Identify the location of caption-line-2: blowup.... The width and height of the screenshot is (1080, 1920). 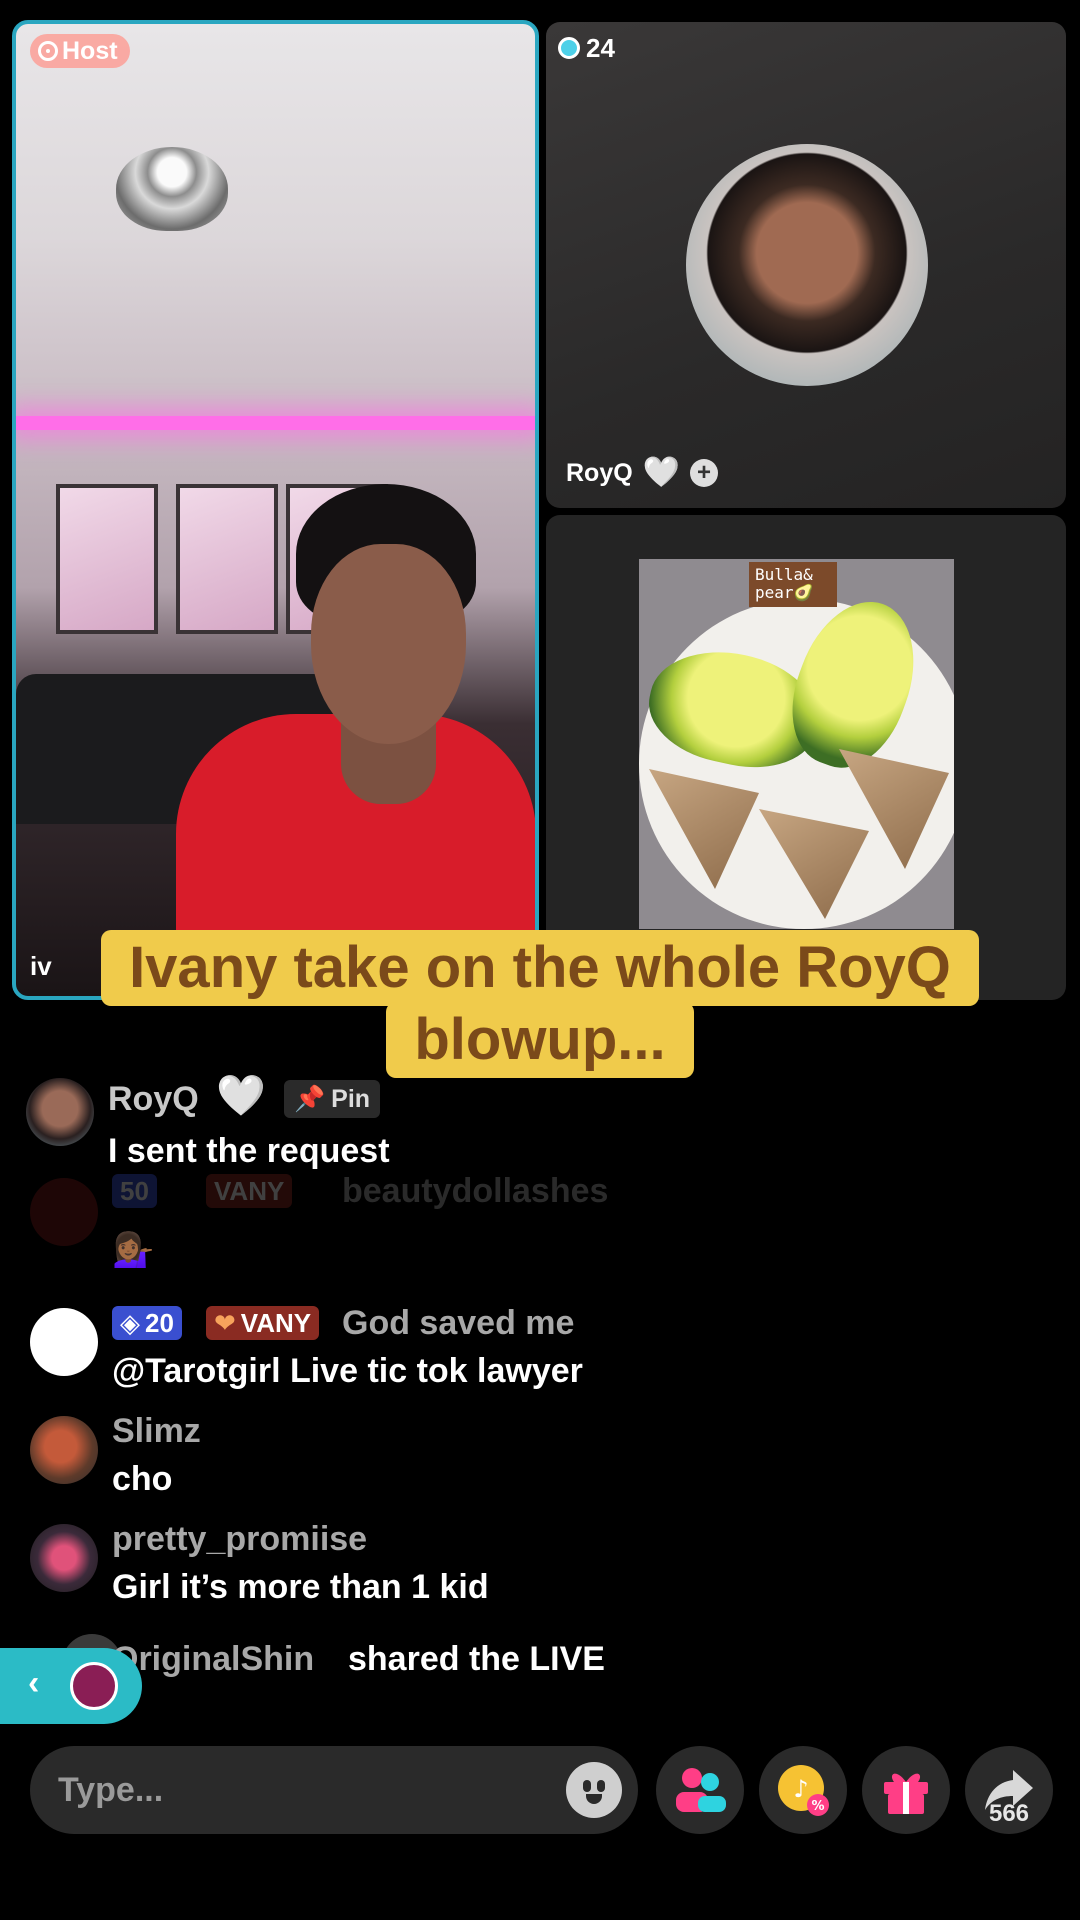
(540, 1040).